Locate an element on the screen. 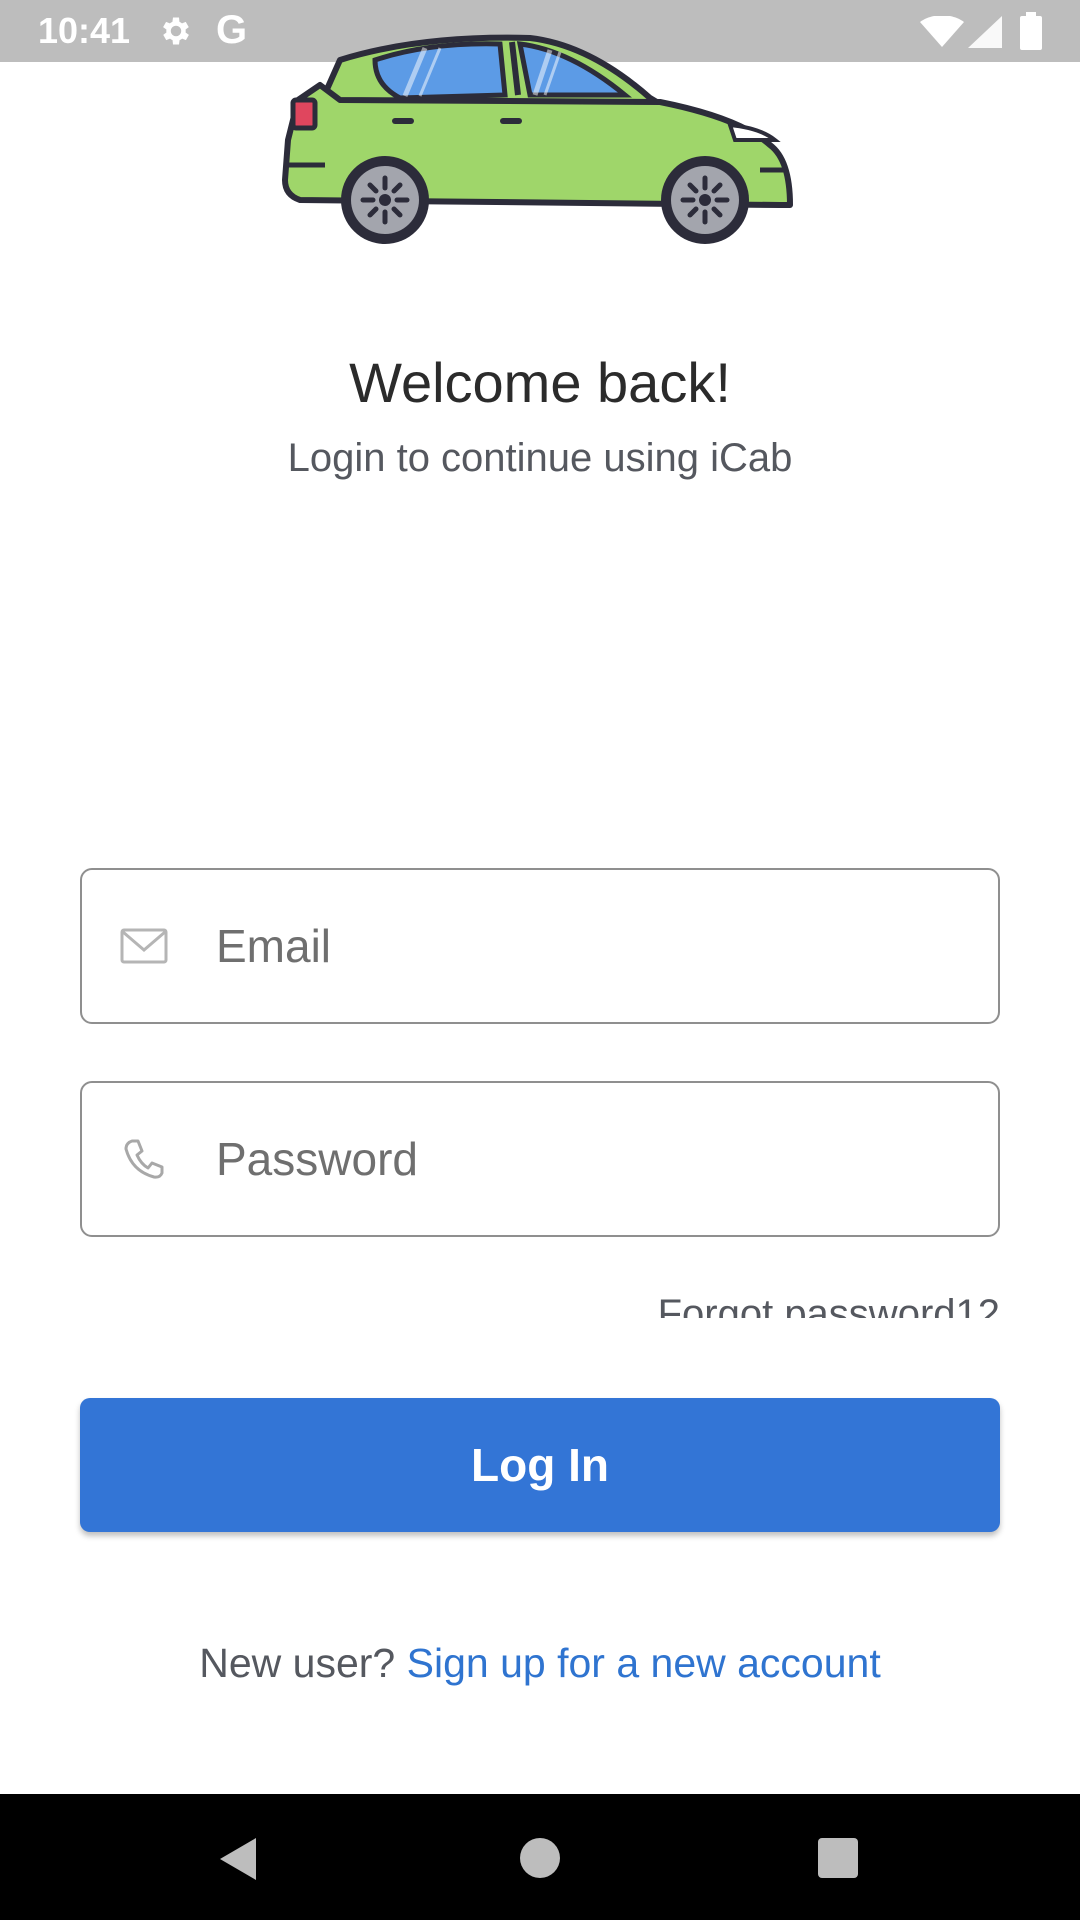  front-wheel-icon is located at coordinates (705, 200).